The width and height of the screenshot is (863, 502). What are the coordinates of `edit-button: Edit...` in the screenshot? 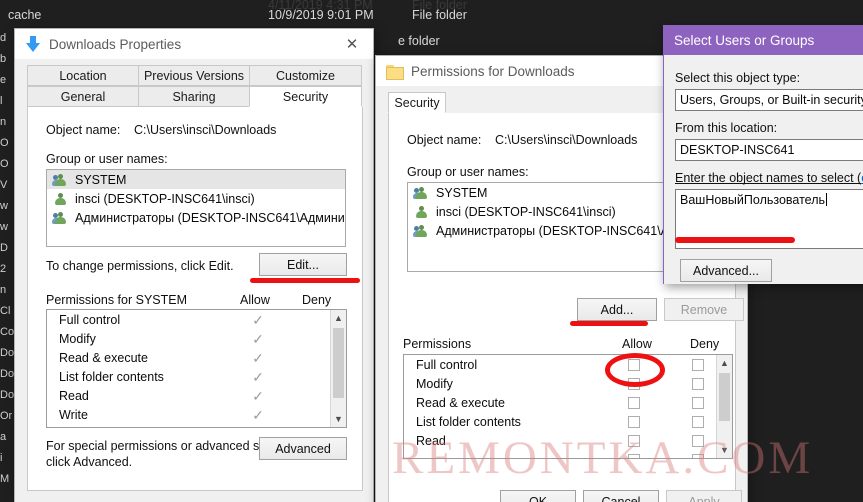 It's located at (303, 264).